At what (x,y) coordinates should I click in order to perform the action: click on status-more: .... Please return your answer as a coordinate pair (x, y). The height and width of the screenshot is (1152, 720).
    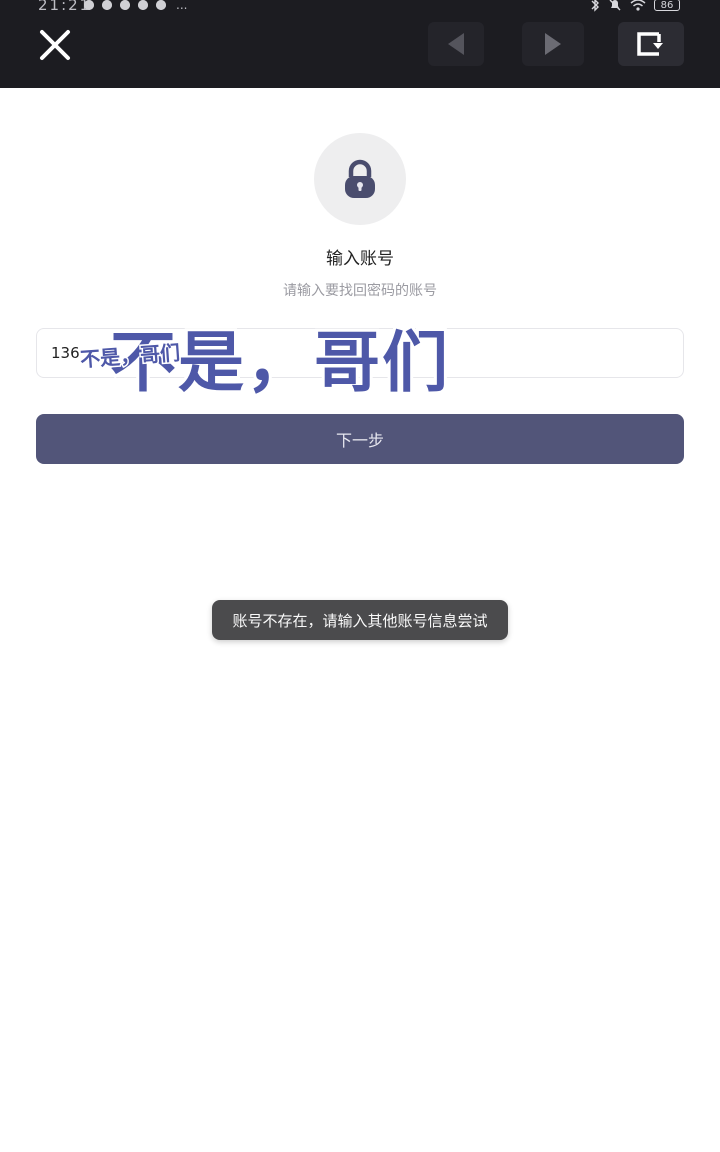
    Looking at the image, I should click on (182, 6).